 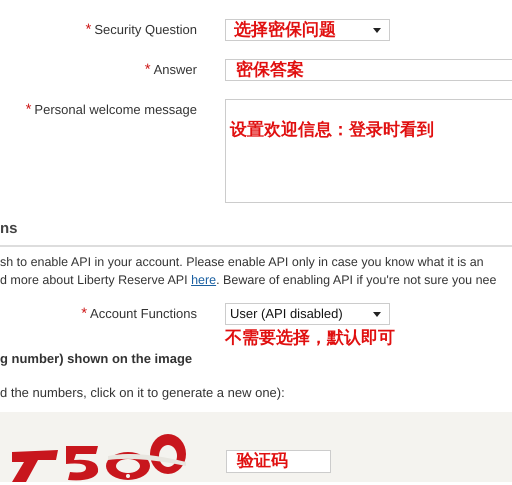 What do you see at coordinates (307, 314) in the screenshot?
I see `account-functions-select: User (API disabled)` at bounding box center [307, 314].